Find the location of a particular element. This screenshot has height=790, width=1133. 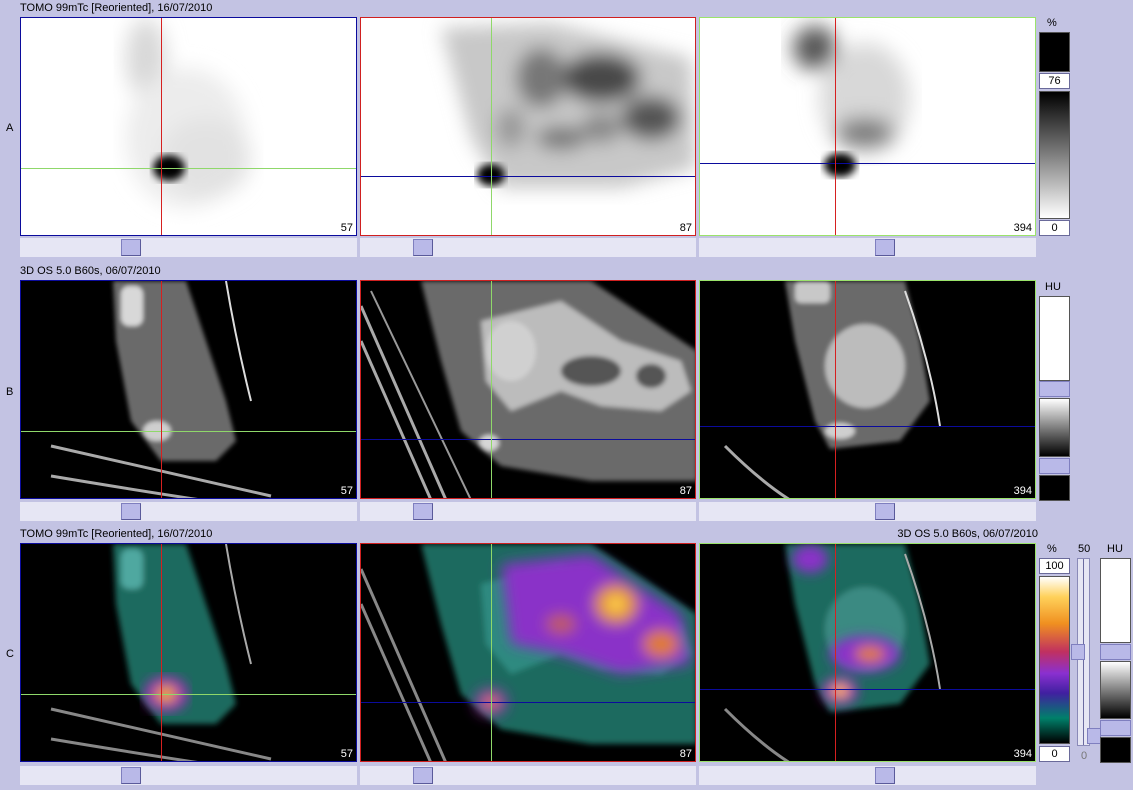

row-c-header-right: 3D OS 5.0 B60s, 06/07/2010 is located at coordinates (967, 534).